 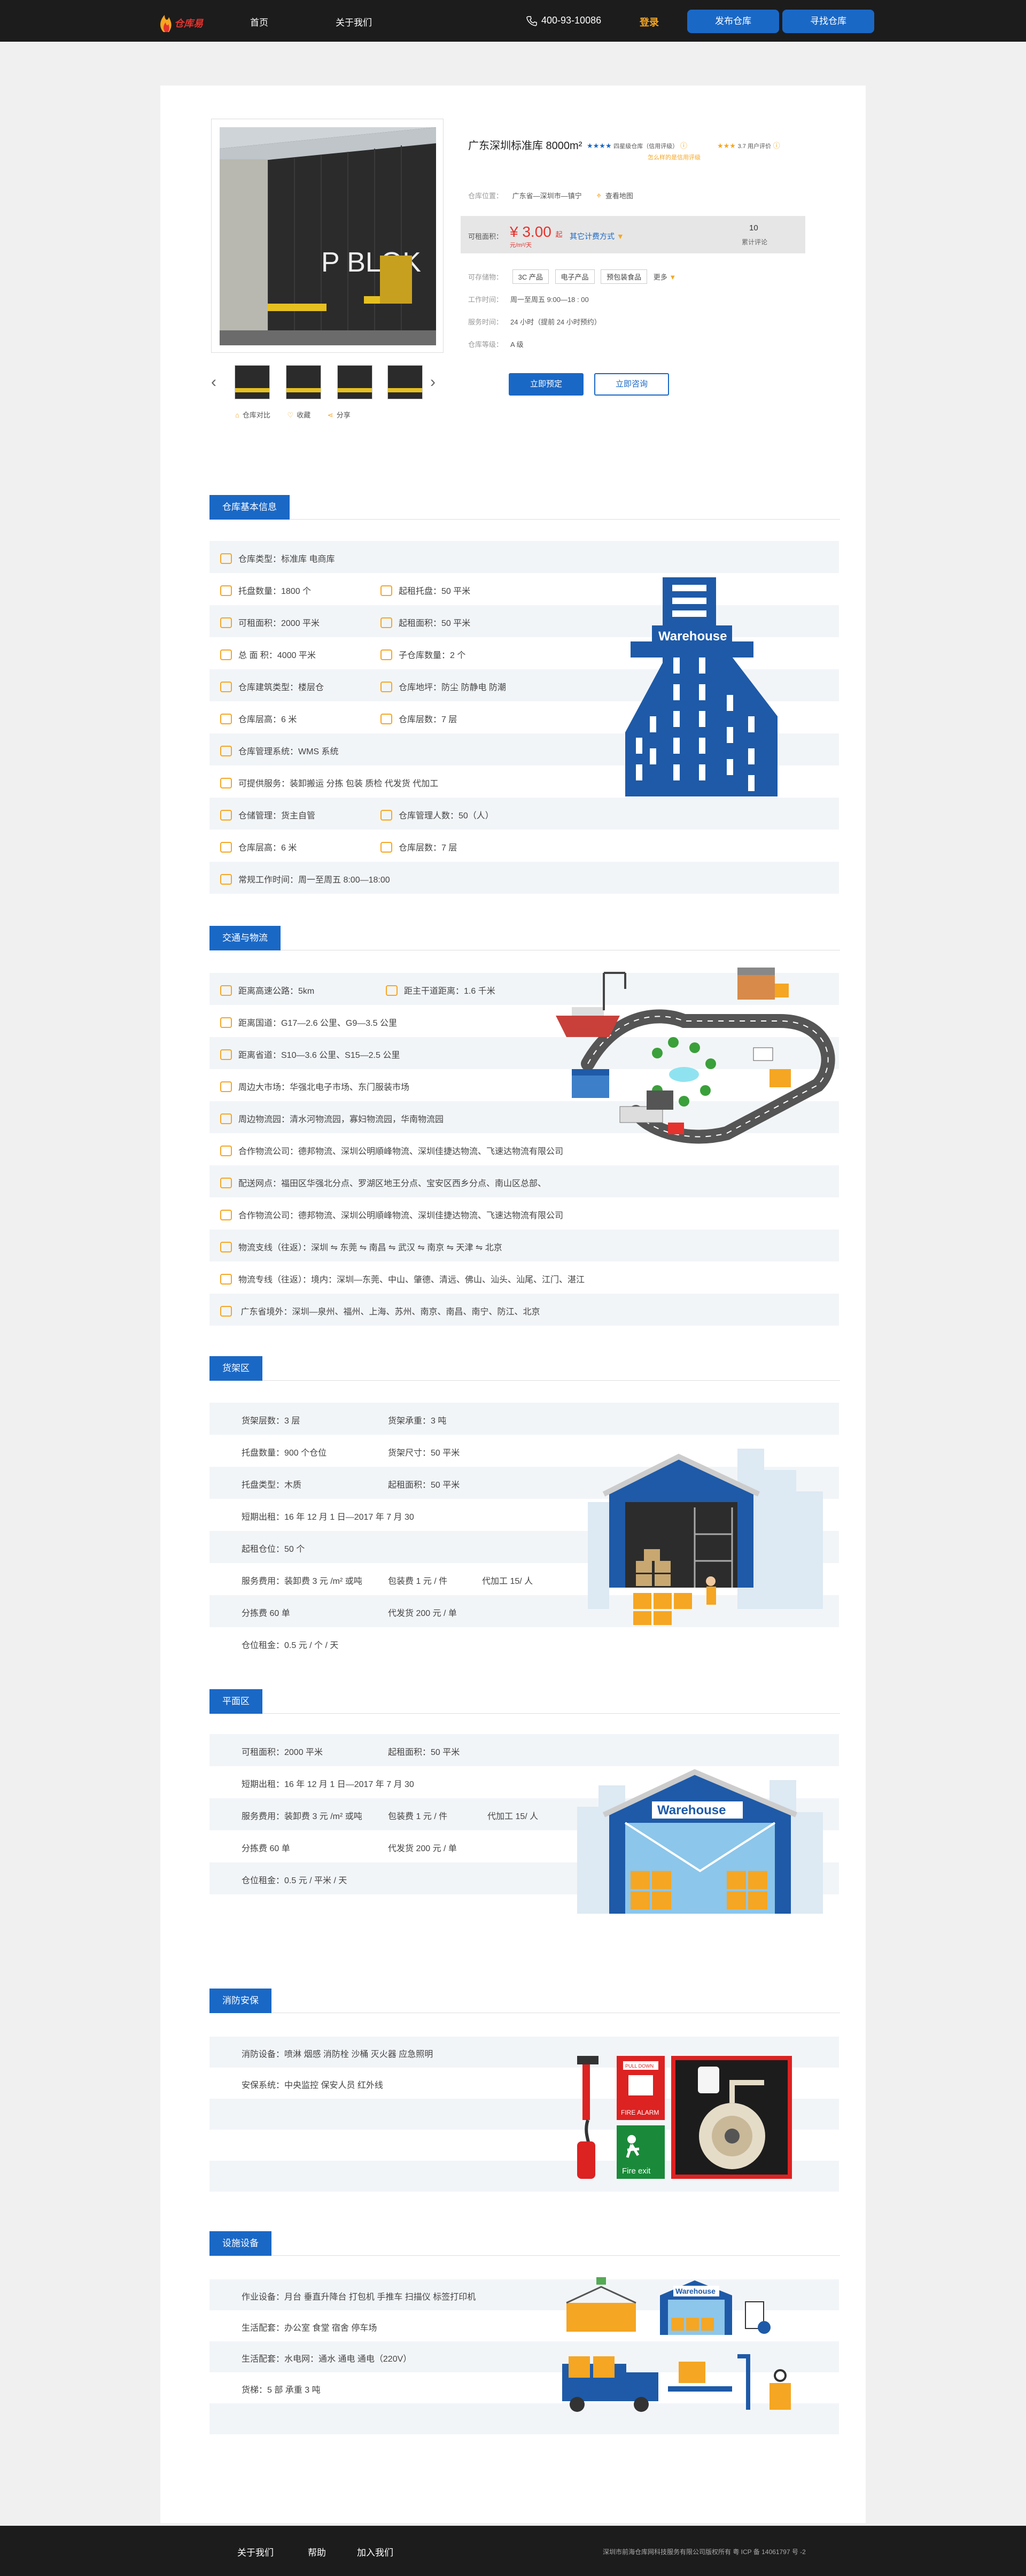 What do you see at coordinates (299, 415) in the screenshot?
I see `favorite-action: ♡ 收藏` at bounding box center [299, 415].